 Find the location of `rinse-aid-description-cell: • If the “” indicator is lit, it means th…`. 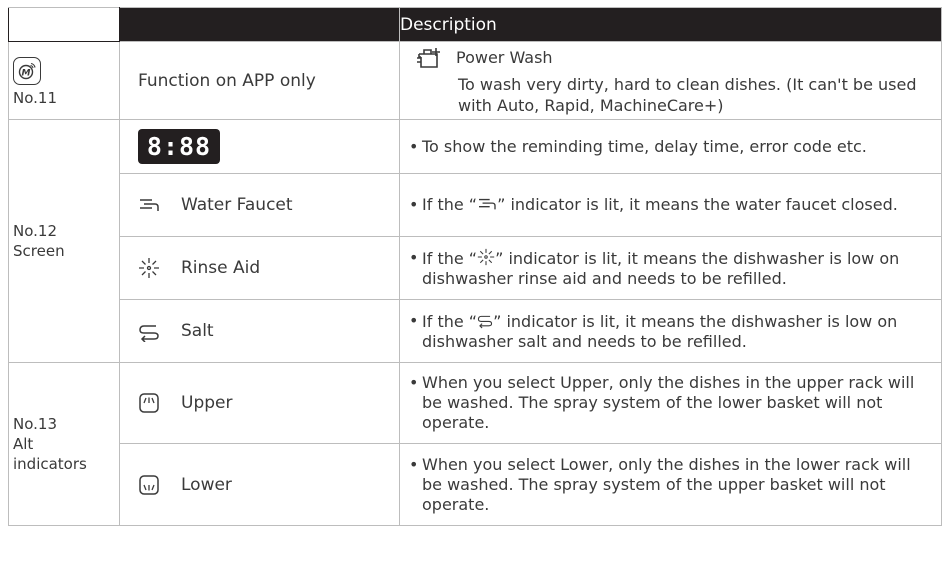

rinse-aid-description-cell: • If the “” indicator is lit, it means th… is located at coordinates (670, 268).